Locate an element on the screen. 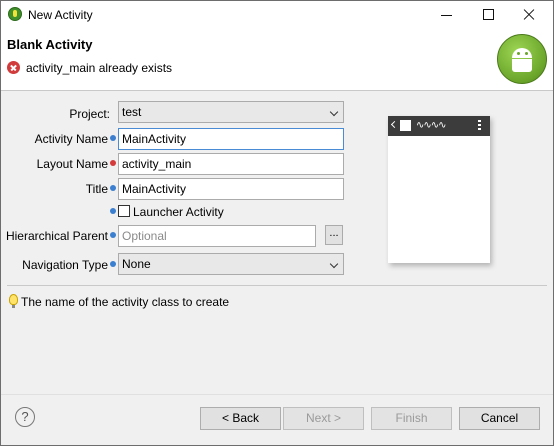 This screenshot has height=446, width=554. next-button: Next > is located at coordinates (323, 418).